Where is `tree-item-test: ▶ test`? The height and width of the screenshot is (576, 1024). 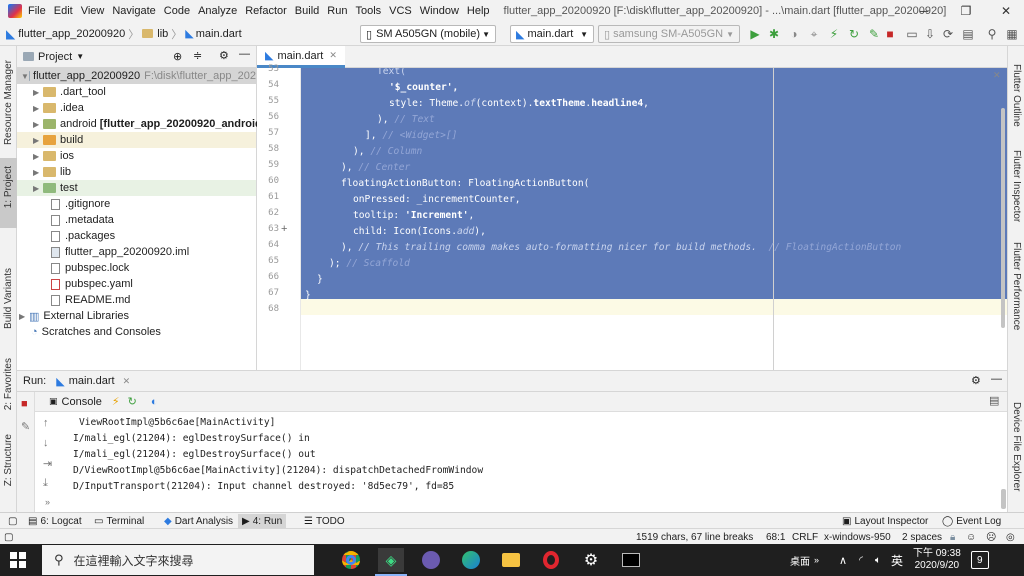 tree-item-test: ▶ test is located at coordinates (136, 188).